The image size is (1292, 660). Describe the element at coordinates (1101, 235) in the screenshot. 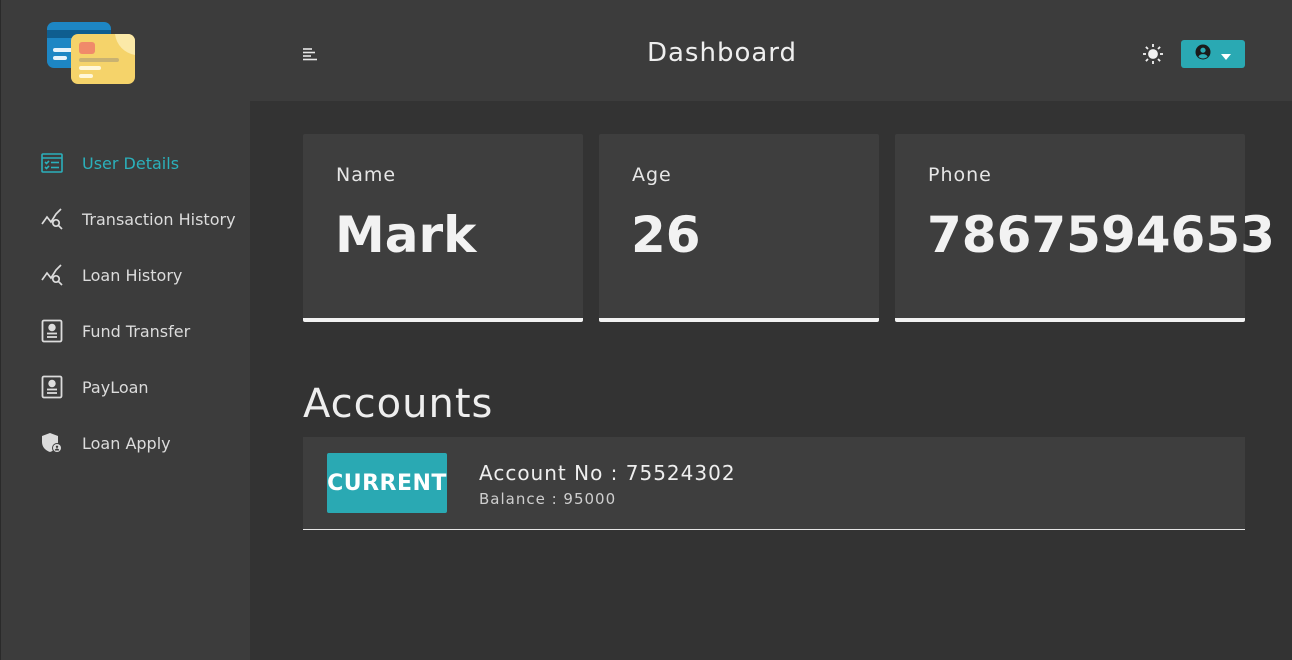

I see `card-value: 7867594653` at that location.